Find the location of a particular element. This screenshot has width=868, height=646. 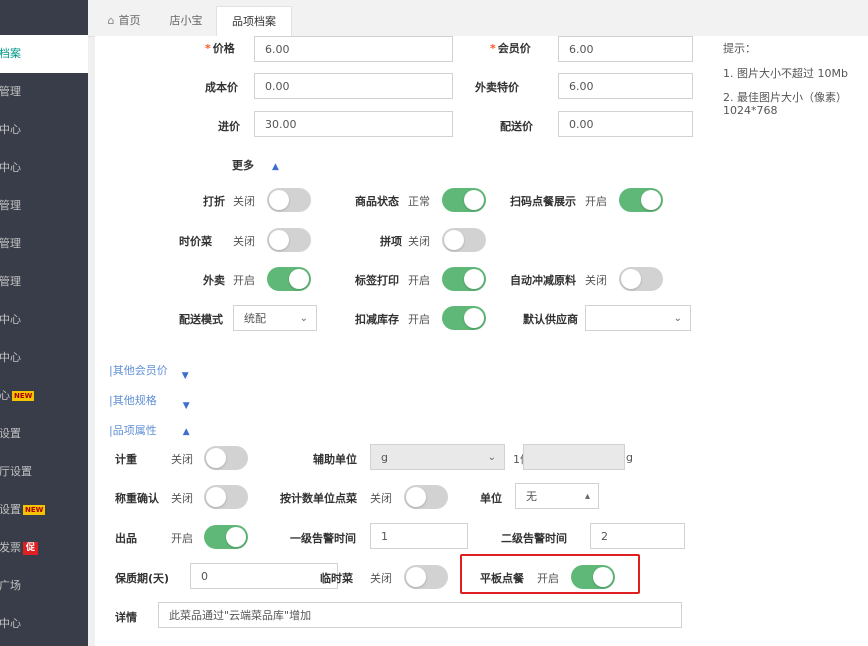

sidebar-item: 页 is located at coordinates (44, 18).